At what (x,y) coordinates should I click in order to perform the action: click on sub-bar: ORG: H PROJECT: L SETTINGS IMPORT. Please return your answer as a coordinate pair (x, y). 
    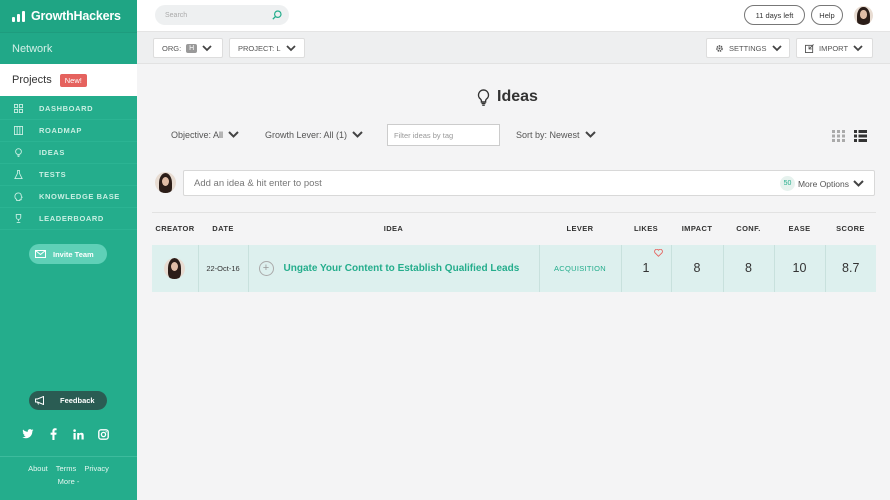
    Looking at the image, I should click on (513, 48).